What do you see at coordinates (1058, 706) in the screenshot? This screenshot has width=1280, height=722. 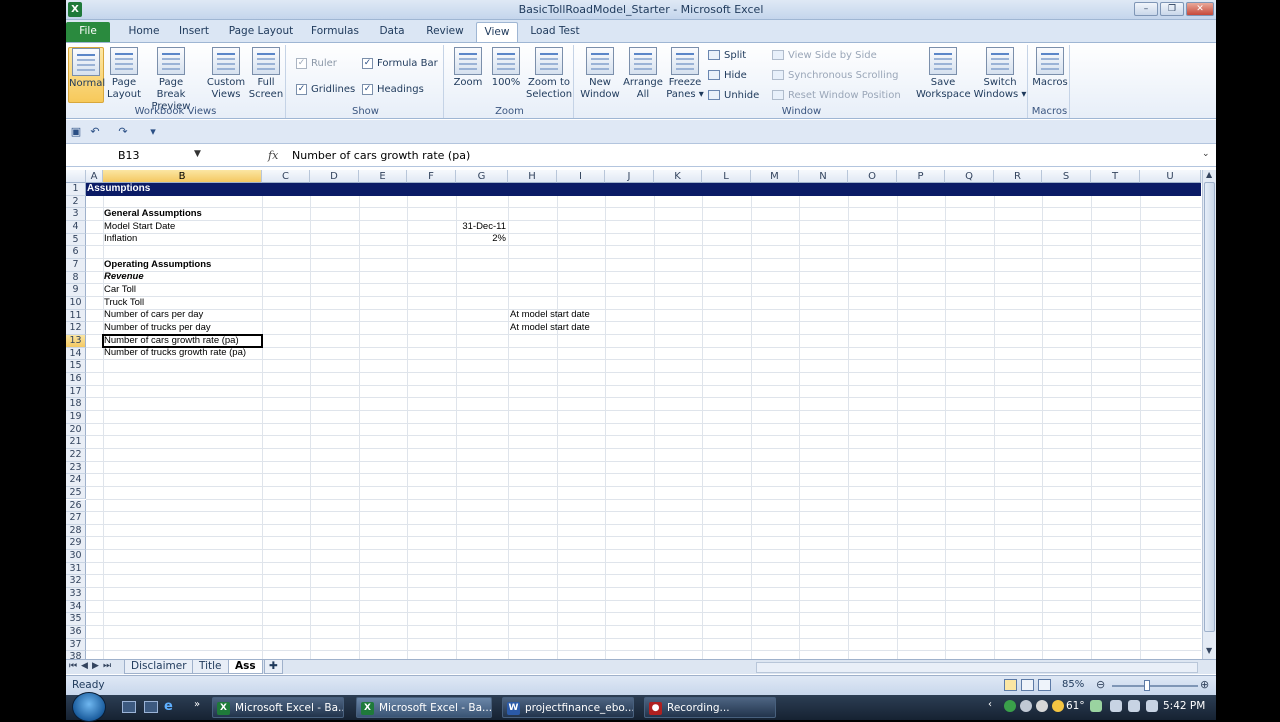 I see `weather-icon` at bounding box center [1058, 706].